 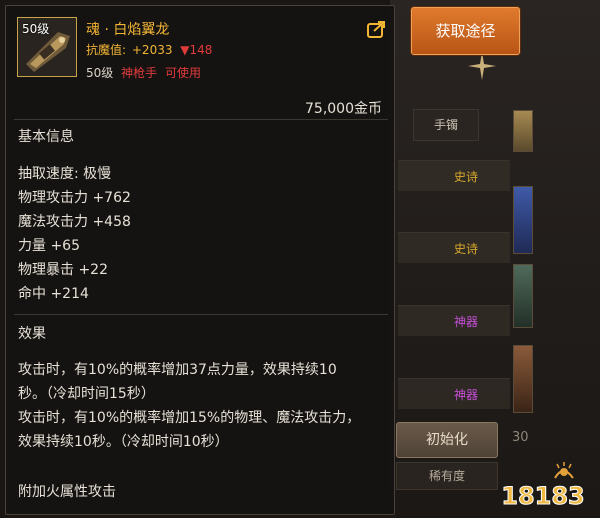 I want to click on stat-line: 抽取速度: 极慢, so click(x=65, y=174).